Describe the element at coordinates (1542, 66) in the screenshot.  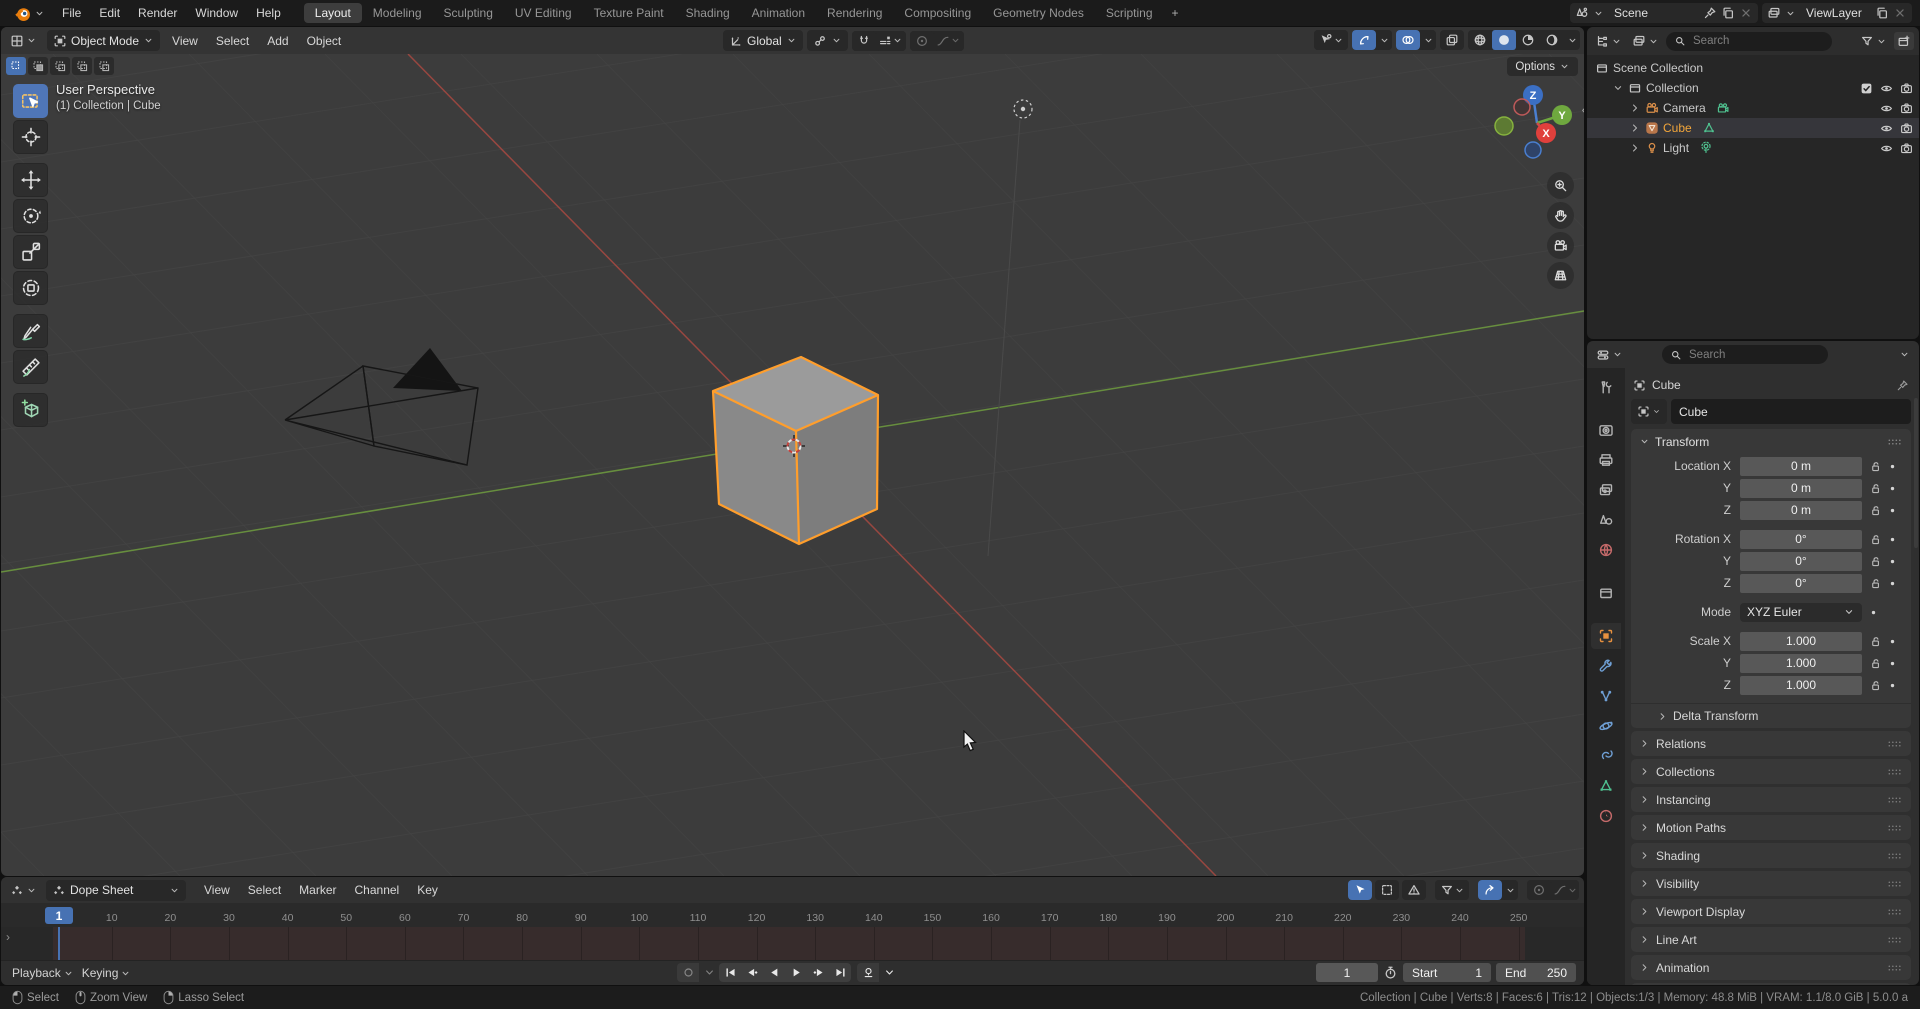
I see `options-button: Options` at that location.